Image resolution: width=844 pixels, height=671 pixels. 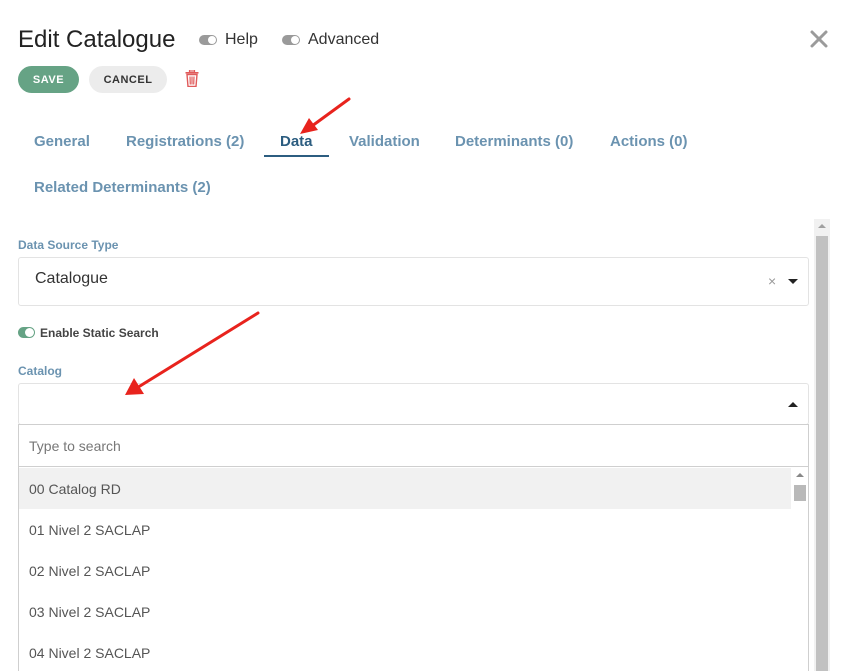 I want to click on tab-general: General, so click(x=62, y=141).